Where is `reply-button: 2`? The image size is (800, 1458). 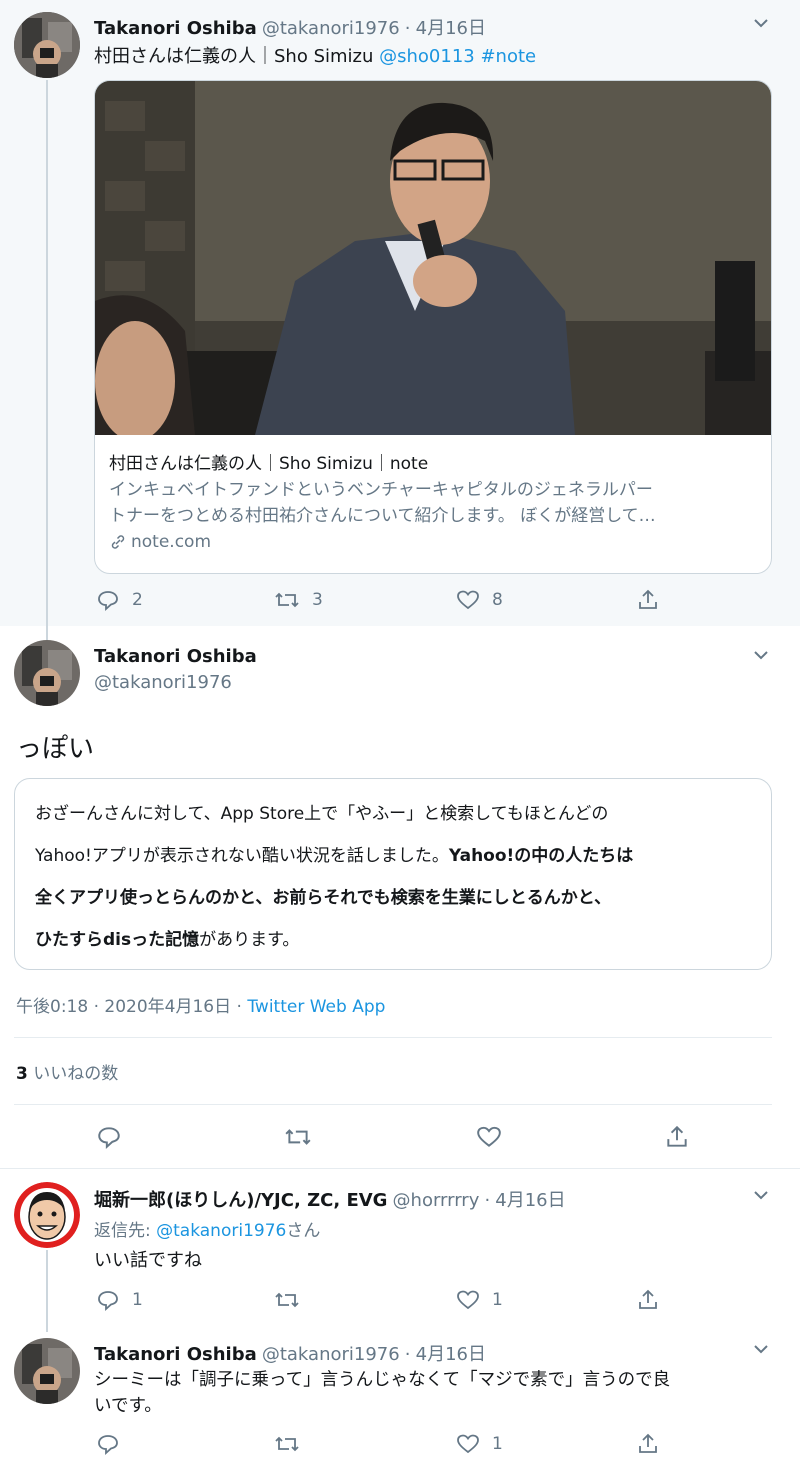 reply-button: 2 is located at coordinates (119, 600).